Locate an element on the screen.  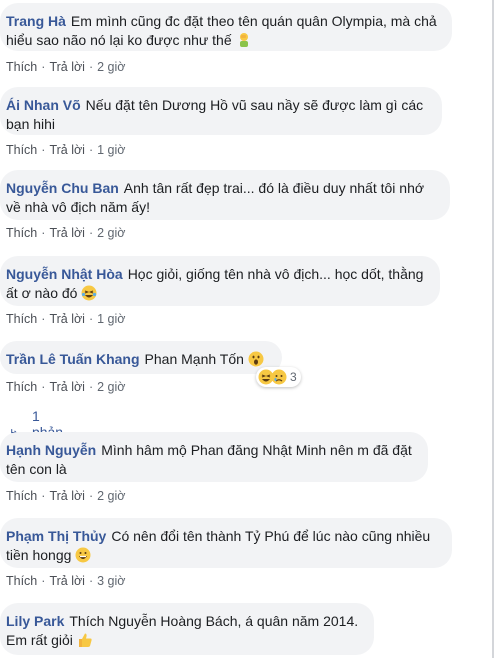
comment-author: Trang Hà is located at coordinates (36, 21).